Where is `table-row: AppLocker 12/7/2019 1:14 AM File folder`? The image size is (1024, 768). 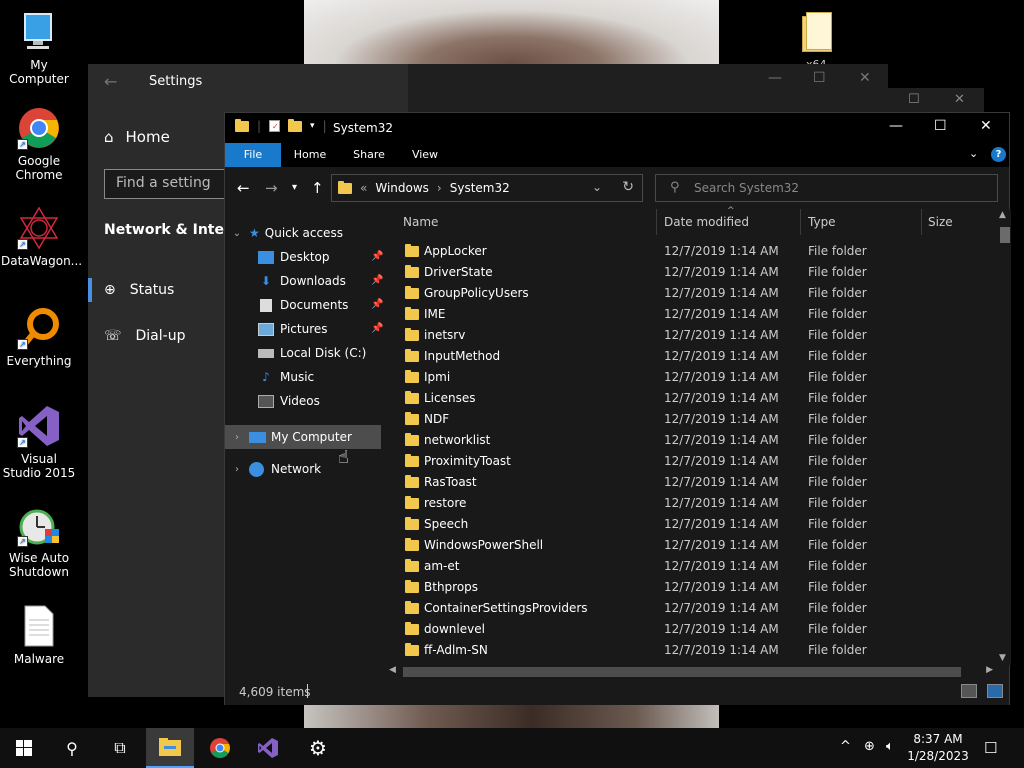
table-row: AppLocker 12/7/2019 1:14 AM File folder is located at coordinates (691, 251).